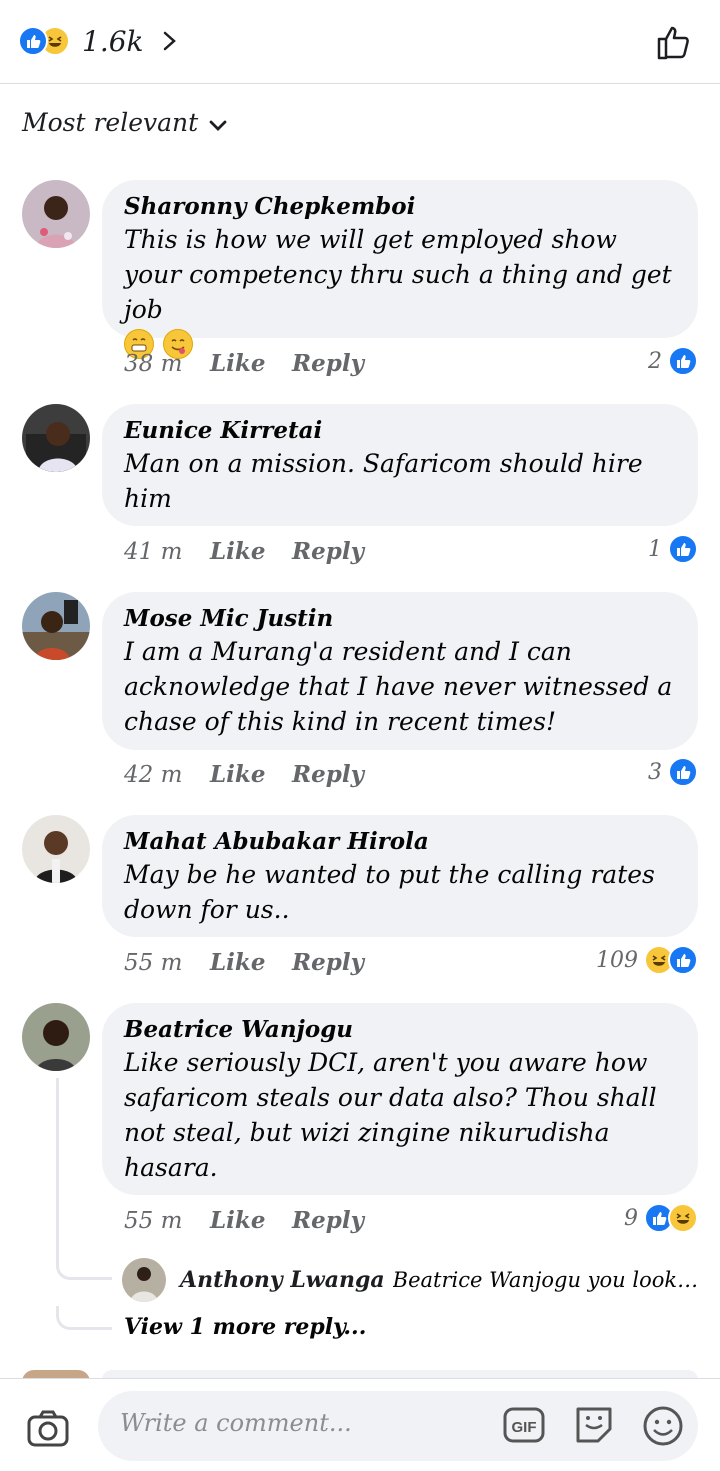 This screenshot has width=720, height=1471. What do you see at coordinates (631, 1218) in the screenshot?
I see `reaction-count: 9` at bounding box center [631, 1218].